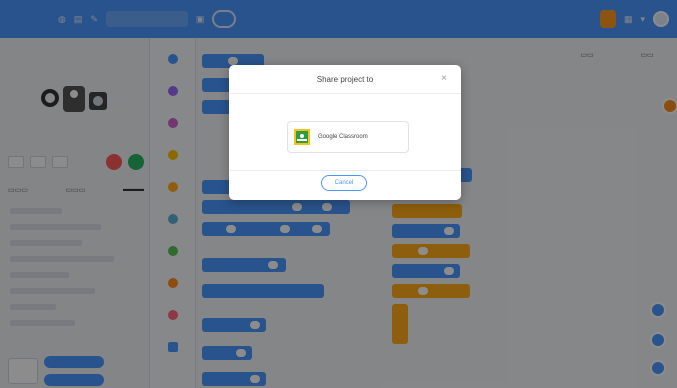 The image size is (677, 388). I want to click on classroom-glyph, so click(302, 137).